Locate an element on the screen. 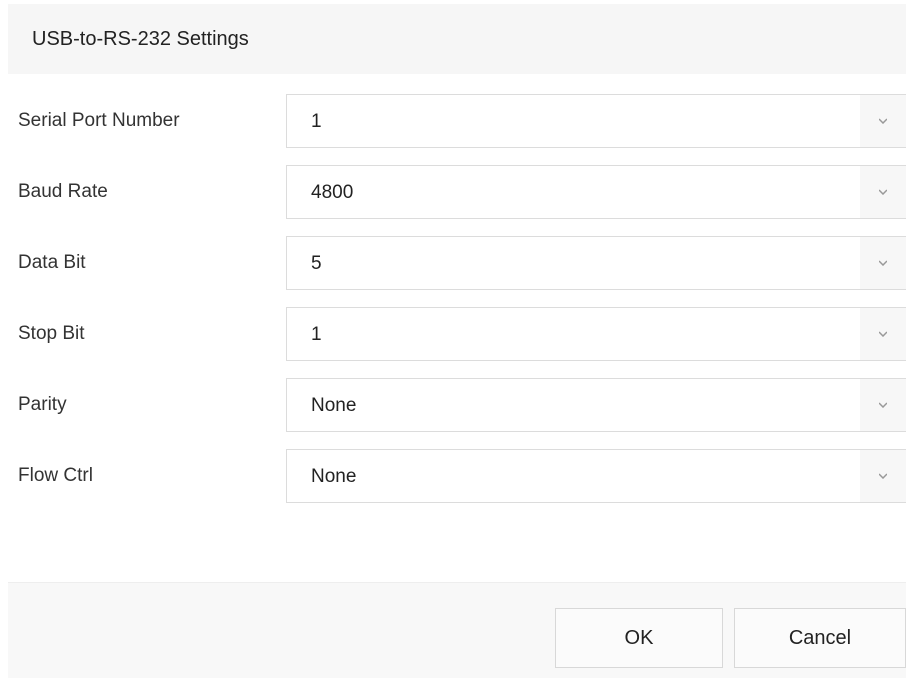 This screenshot has width=906, height=678. data-bit-value: 5 is located at coordinates (316, 263).